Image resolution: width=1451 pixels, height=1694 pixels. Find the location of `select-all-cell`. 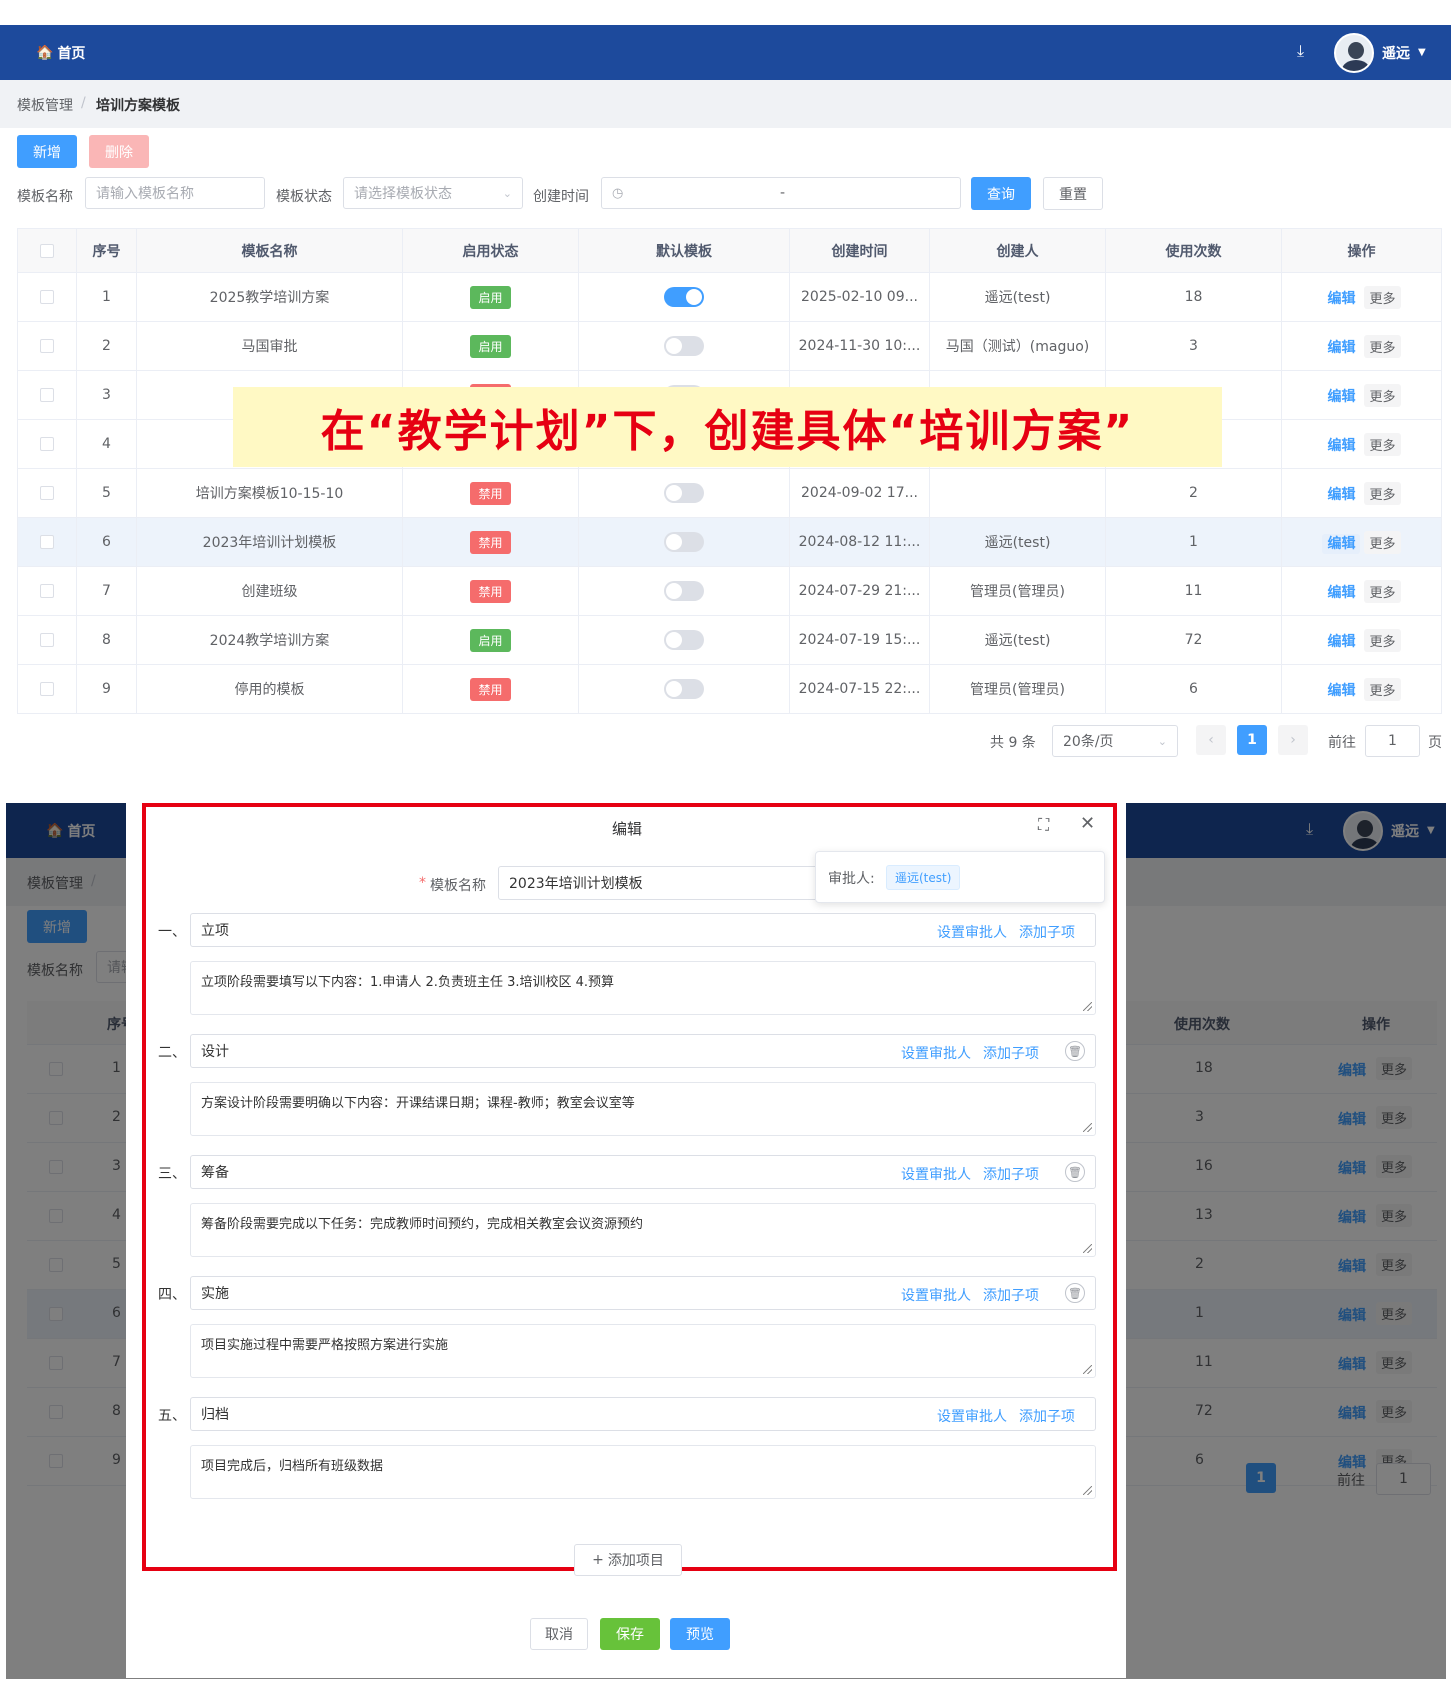

select-all-cell is located at coordinates (47, 250).